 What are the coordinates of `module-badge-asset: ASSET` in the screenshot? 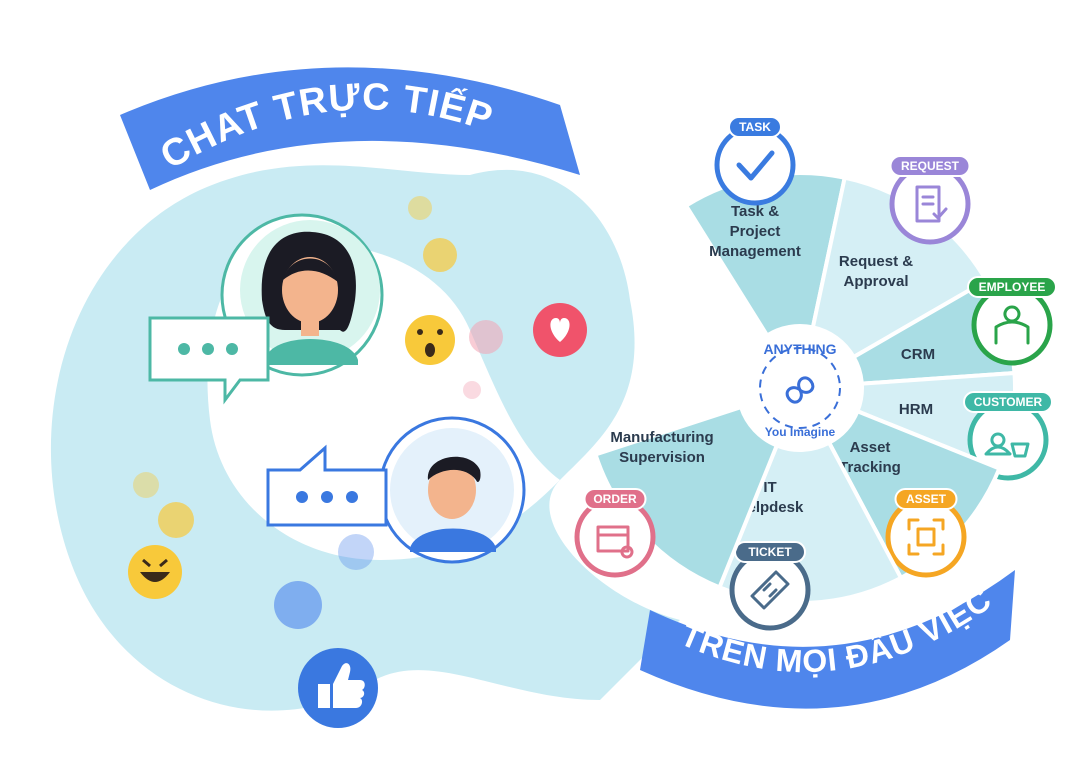 It's located at (926, 533).